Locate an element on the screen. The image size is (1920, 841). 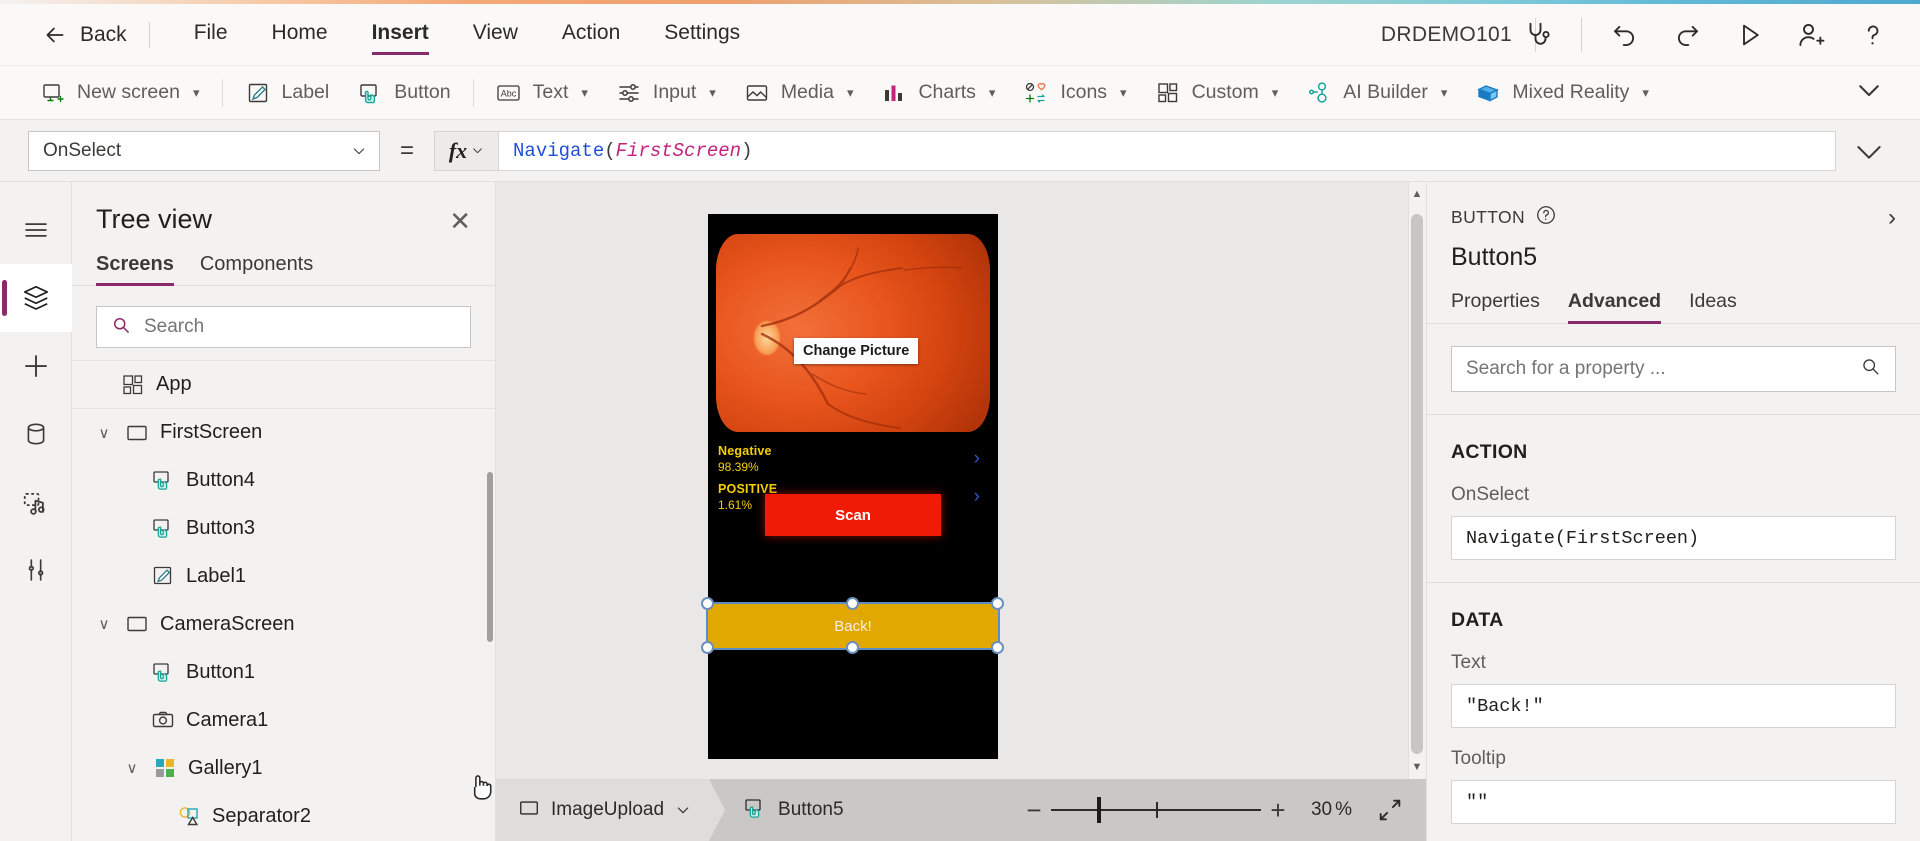
advanced-tools-icon is located at coordinates (36, 570).